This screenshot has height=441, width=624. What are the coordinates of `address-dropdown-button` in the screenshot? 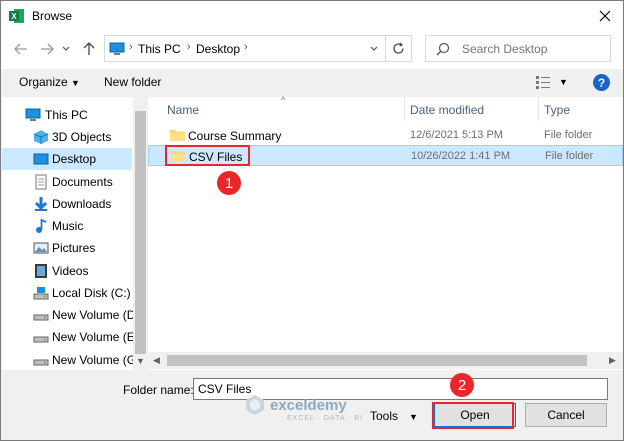 It's located at (374, 48).